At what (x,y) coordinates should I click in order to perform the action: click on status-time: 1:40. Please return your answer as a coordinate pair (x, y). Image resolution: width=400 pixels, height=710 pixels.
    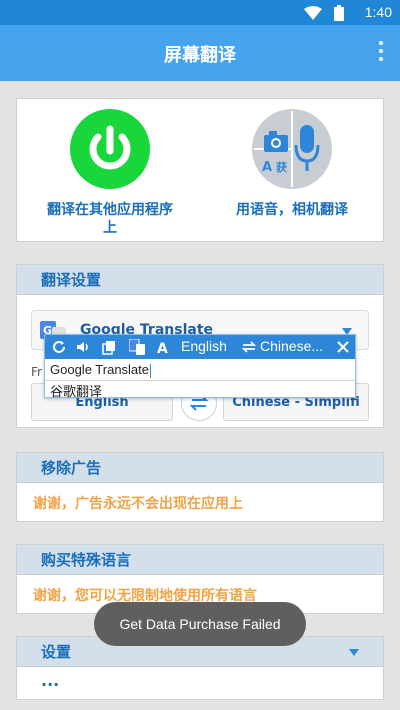
    Looking at the image, I should click on (378, 12).